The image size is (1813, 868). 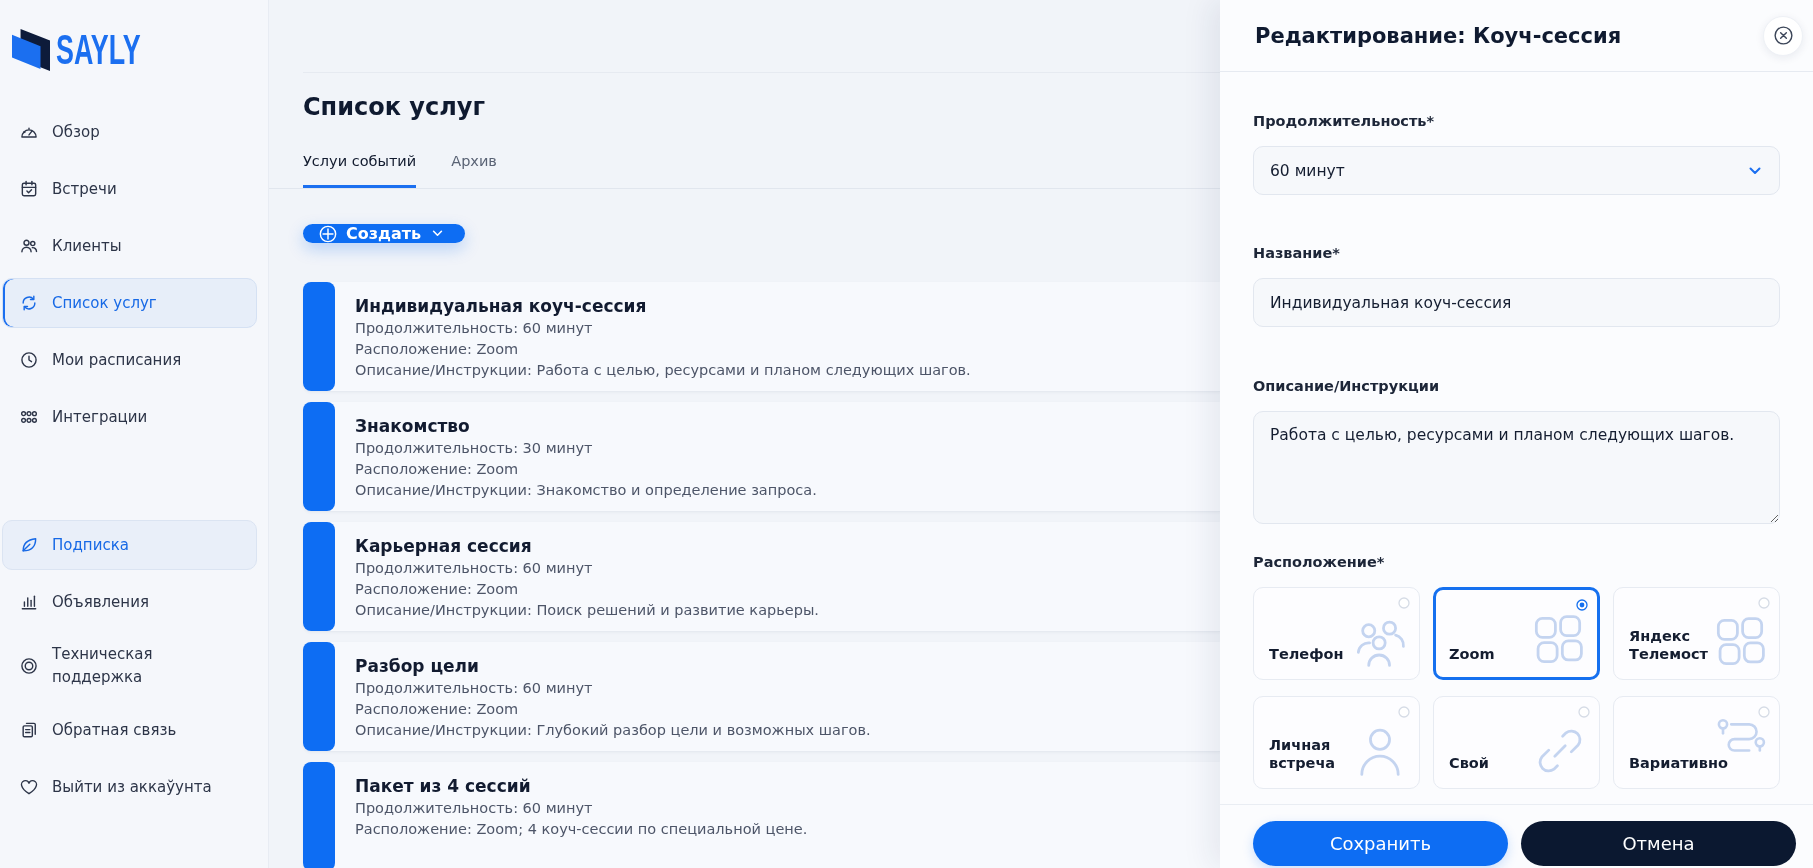 What do you see at coordinates (1516, 170) in the screenshot?
I see `duration-select: 60 минут` at bounding box center [1516, 170].